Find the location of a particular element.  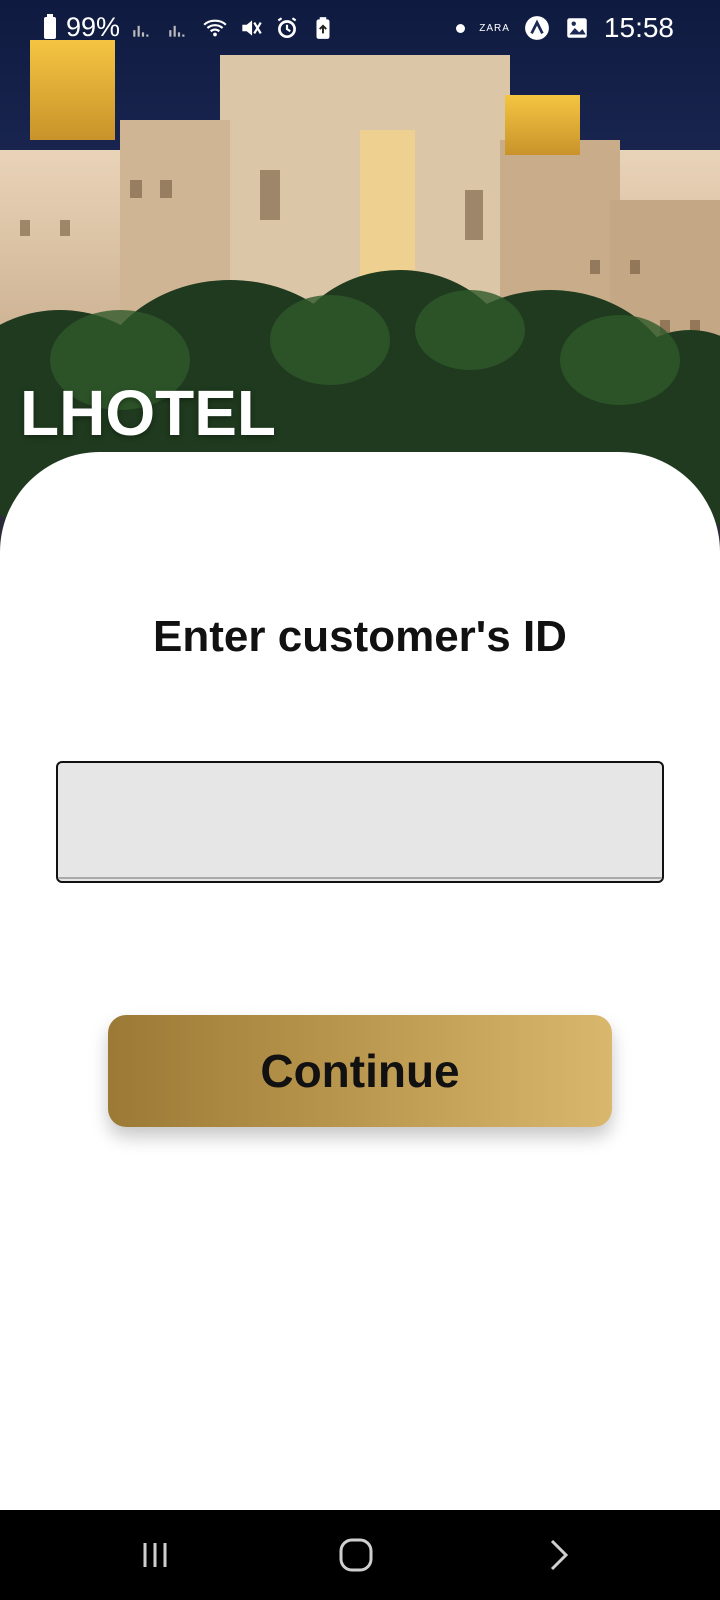

back-button is located at coordinates (558, 1555).